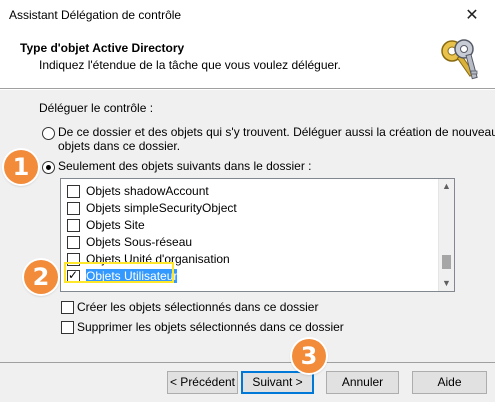 The image size is (495, 402). I want to click on step-marker-3: 3, so click(309, 356).